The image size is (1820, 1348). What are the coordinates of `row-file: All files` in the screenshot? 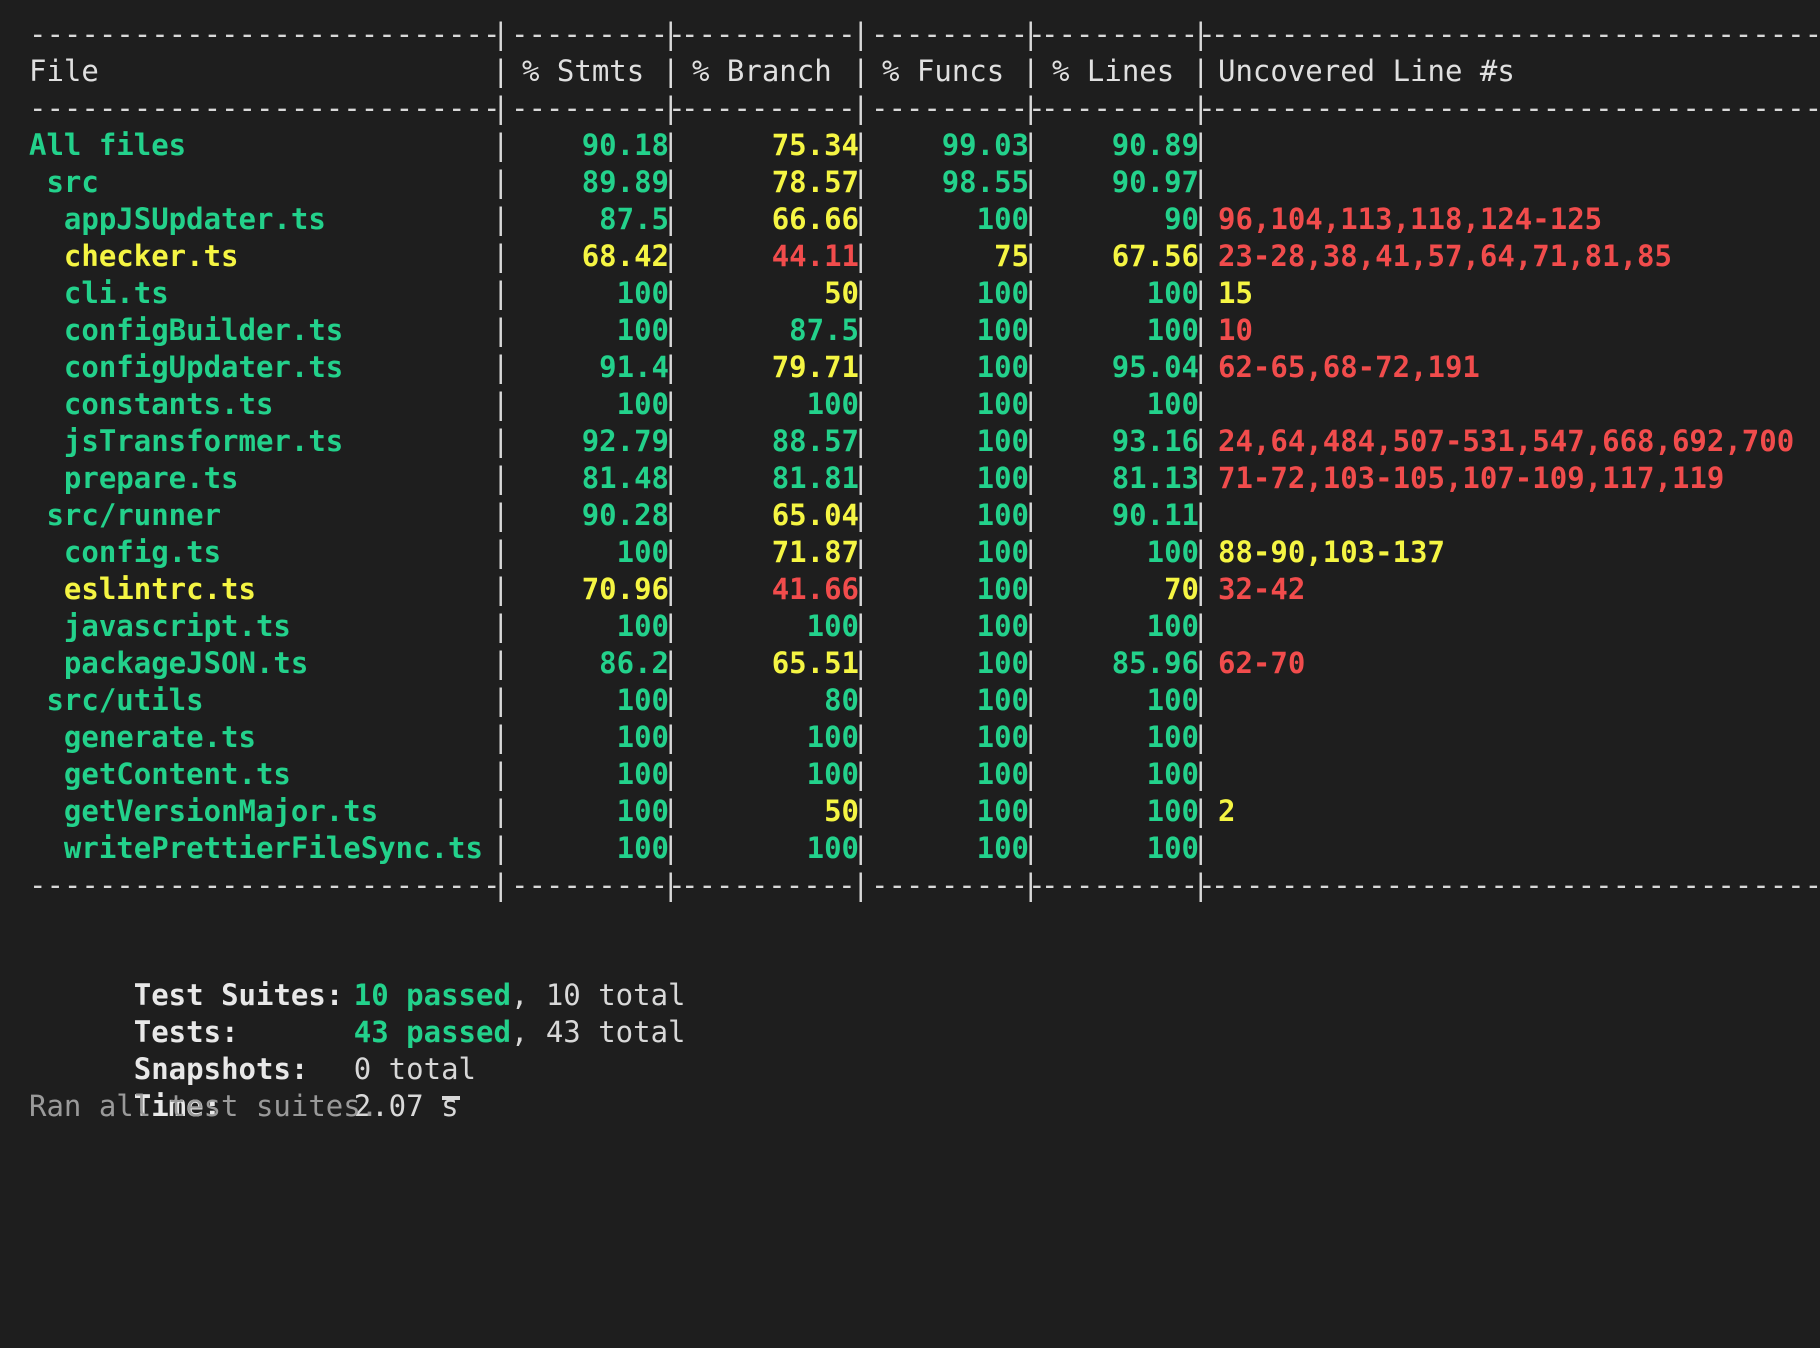 It's located at (108, 145).